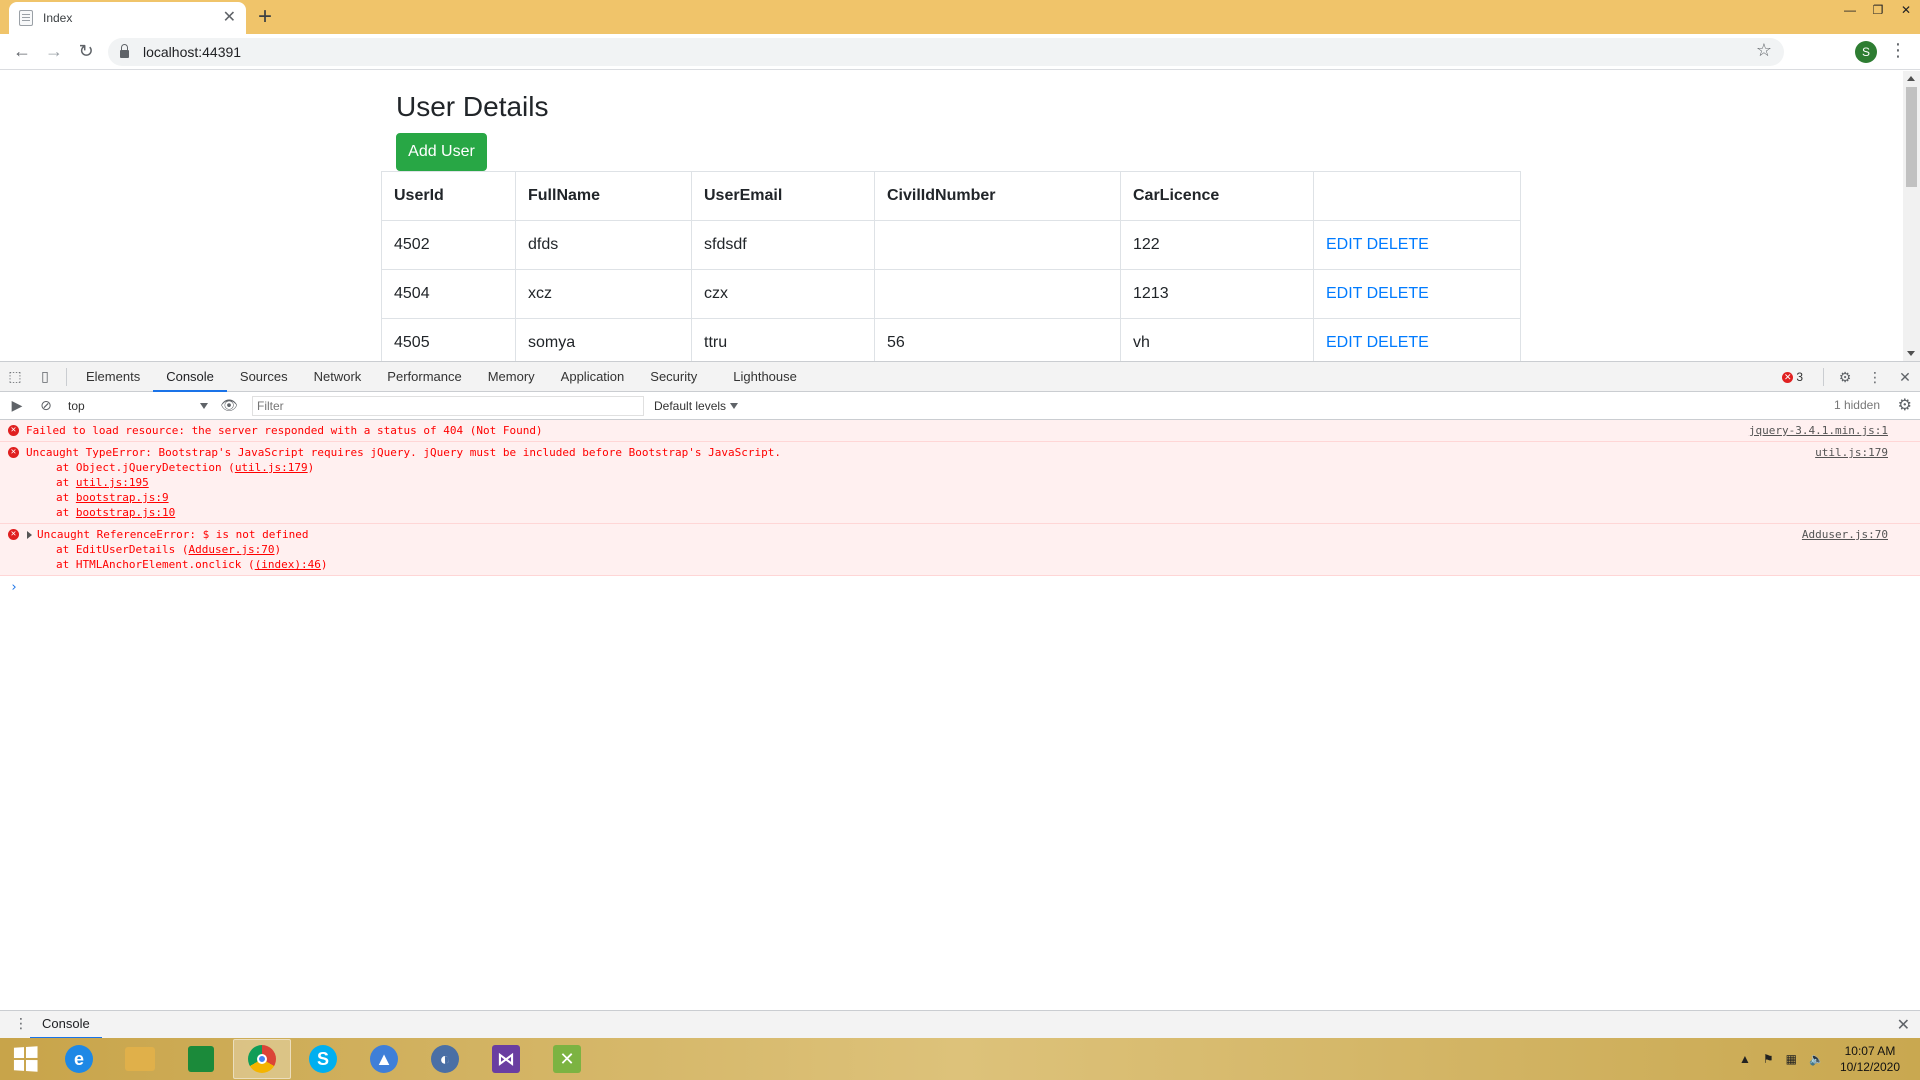  I want to click on close-devtools-icon: ✕, so click(1905, 377).